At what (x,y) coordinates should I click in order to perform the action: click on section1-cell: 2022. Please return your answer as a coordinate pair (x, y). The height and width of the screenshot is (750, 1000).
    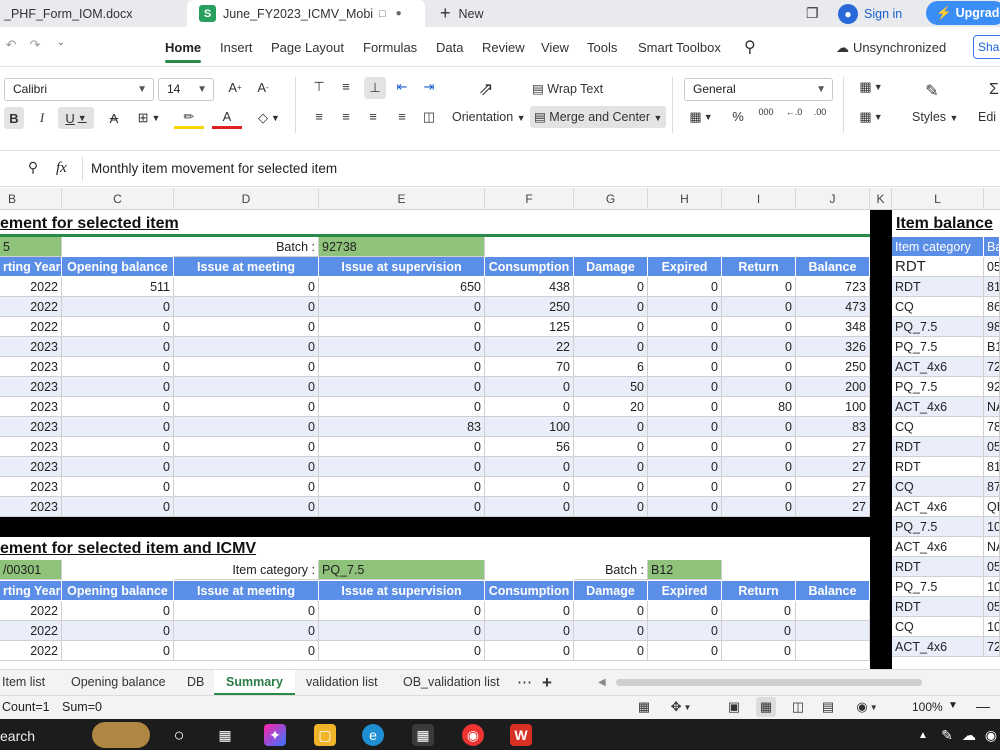
    Looking at the image, I should click on (31, 307).